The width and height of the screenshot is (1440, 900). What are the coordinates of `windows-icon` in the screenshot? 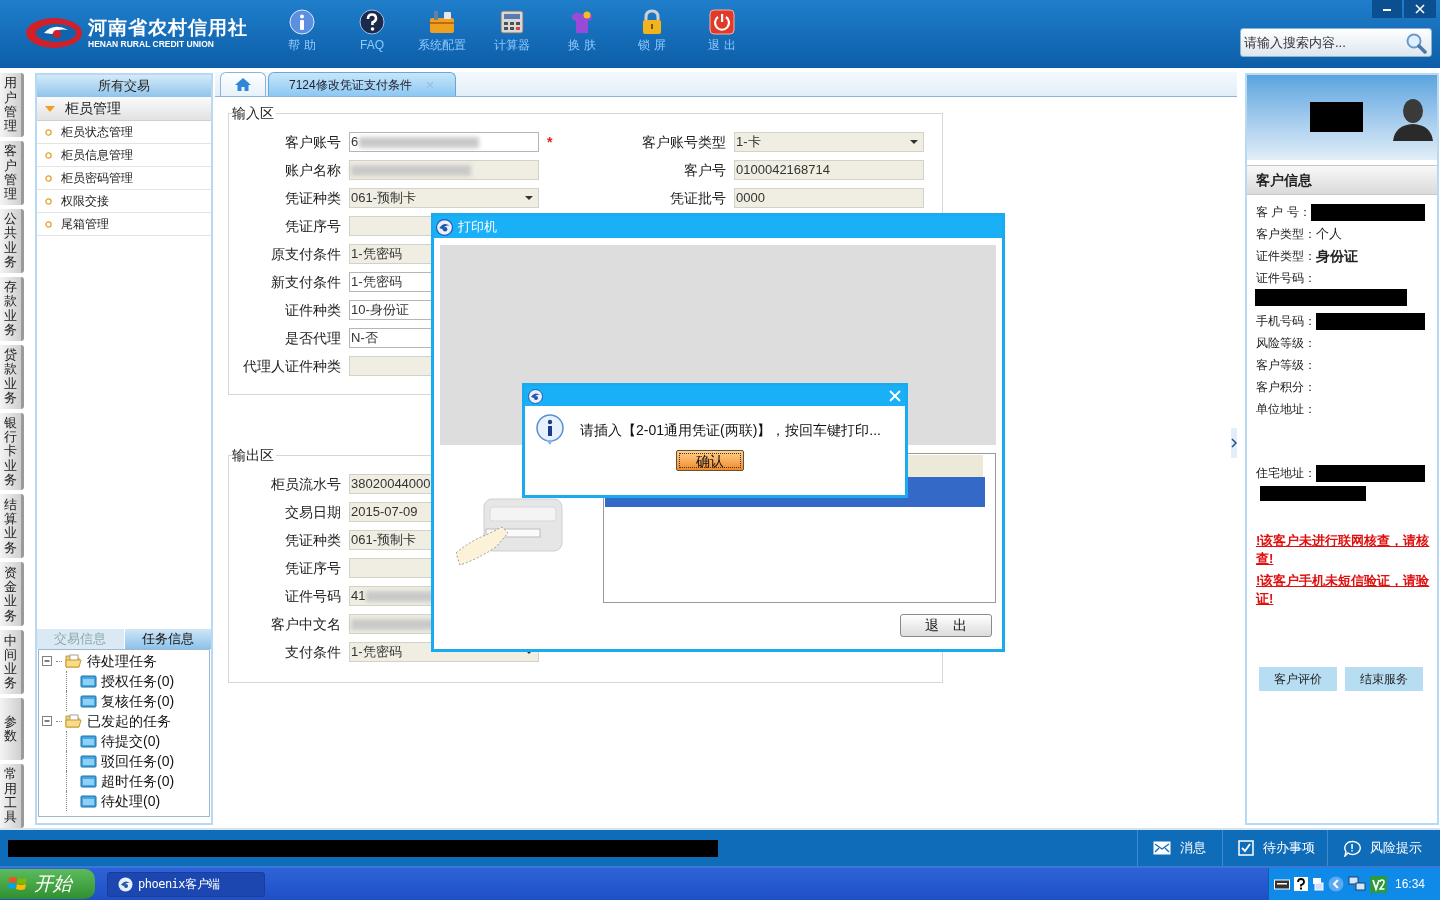 It's located at (1318, 884).